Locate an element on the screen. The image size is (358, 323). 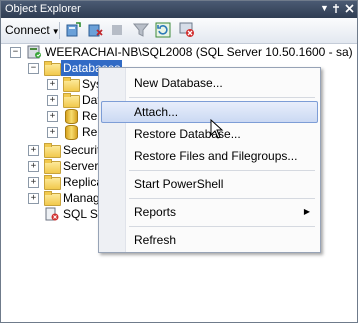
tree-node-server-objects: + Server is located at coordinates (51, 166).